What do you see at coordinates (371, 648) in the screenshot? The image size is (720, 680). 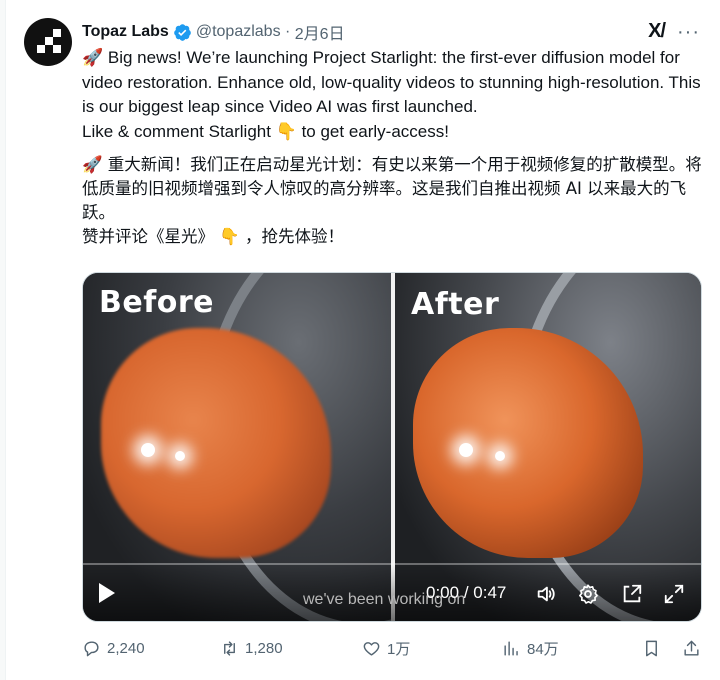 I see `heart-icon` at bounding box center [371, 648].